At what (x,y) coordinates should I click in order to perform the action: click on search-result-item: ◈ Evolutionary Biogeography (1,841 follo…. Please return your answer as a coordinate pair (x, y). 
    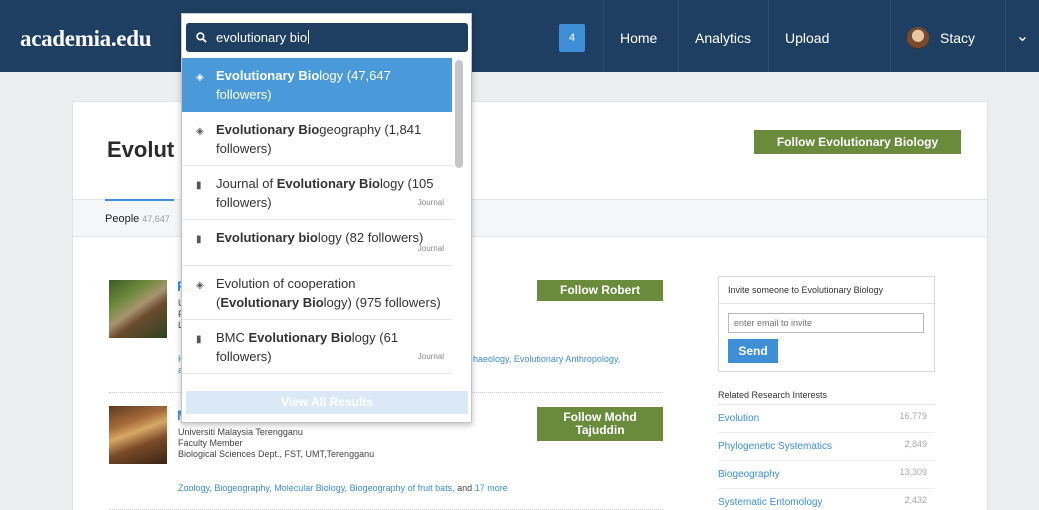
    Looking at the image, I should click on (317, 139).